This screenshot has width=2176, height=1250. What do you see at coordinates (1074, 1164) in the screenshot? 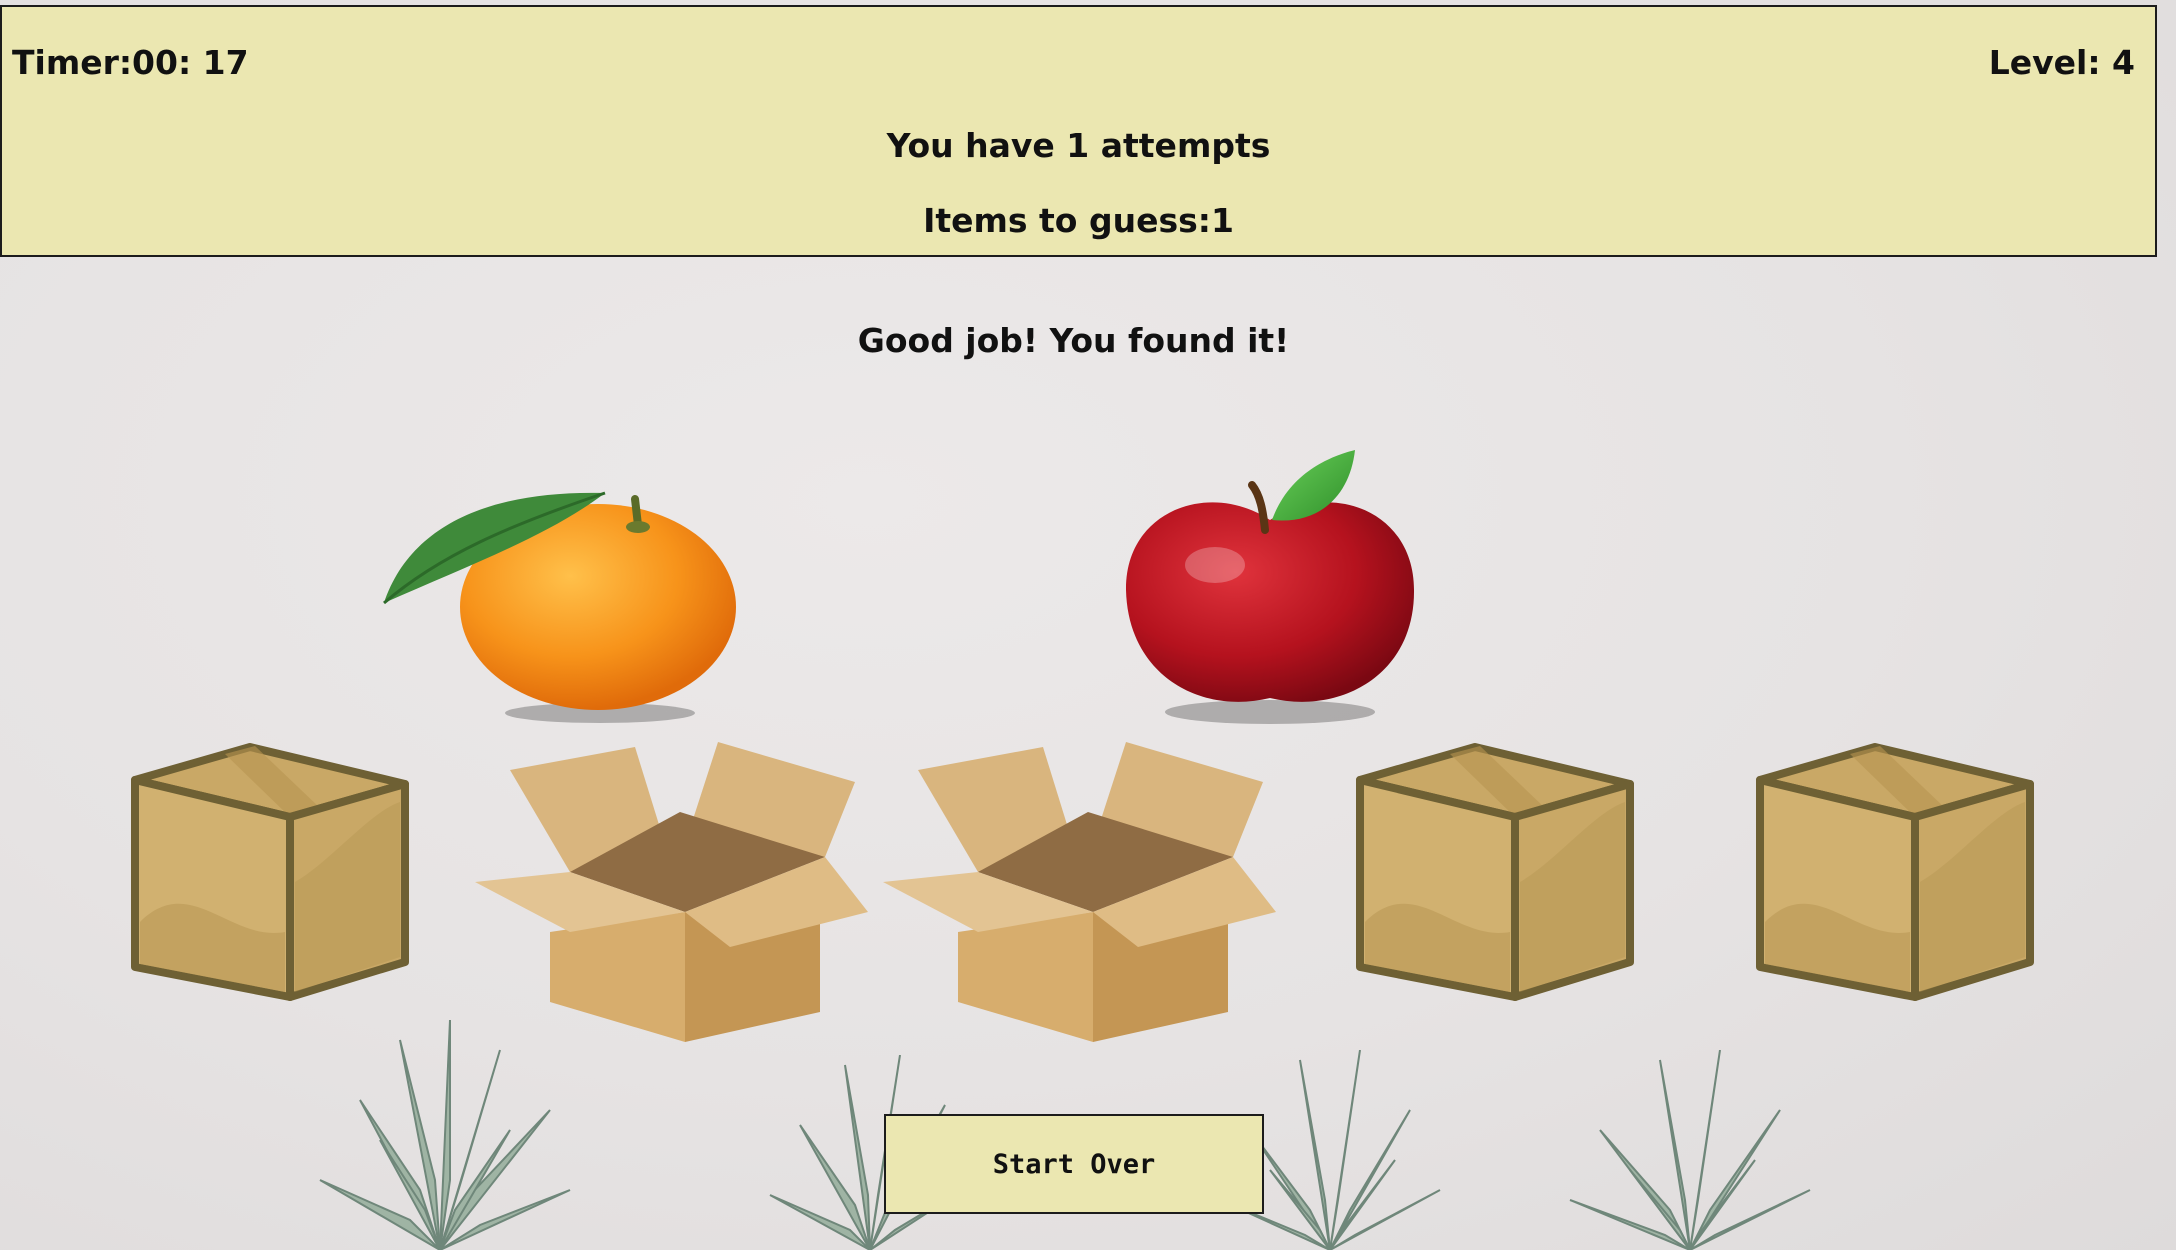
I see `start-over-button: Start Over` at bounding box center [1074, 1164].